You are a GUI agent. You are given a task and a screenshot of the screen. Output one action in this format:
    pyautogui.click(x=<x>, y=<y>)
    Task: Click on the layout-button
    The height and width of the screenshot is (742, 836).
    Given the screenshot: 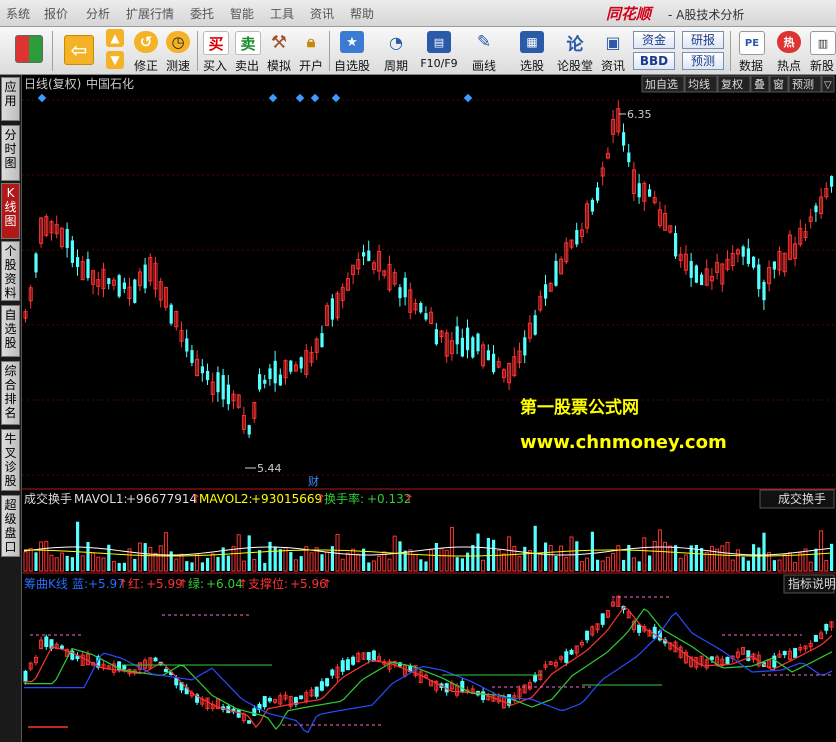 What is the action you would take?
    pyautogui.click(x=28, y=50)
    